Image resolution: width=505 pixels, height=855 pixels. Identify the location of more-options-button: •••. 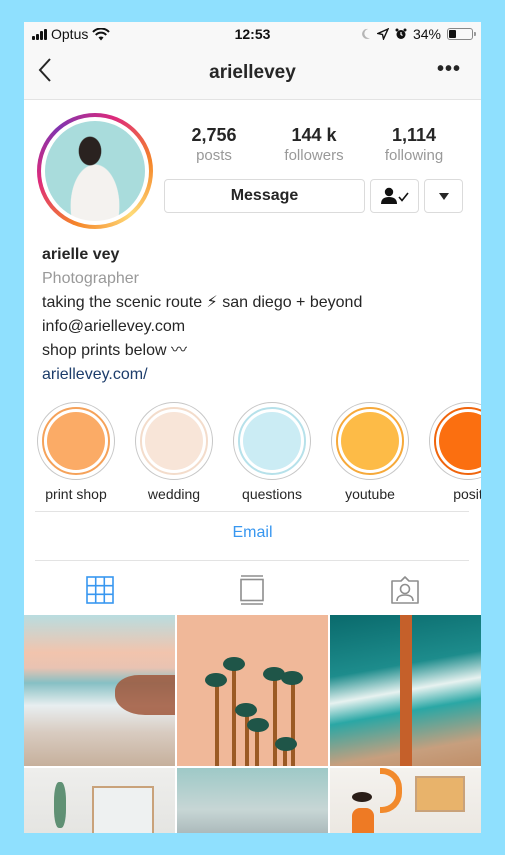
(449, 69).